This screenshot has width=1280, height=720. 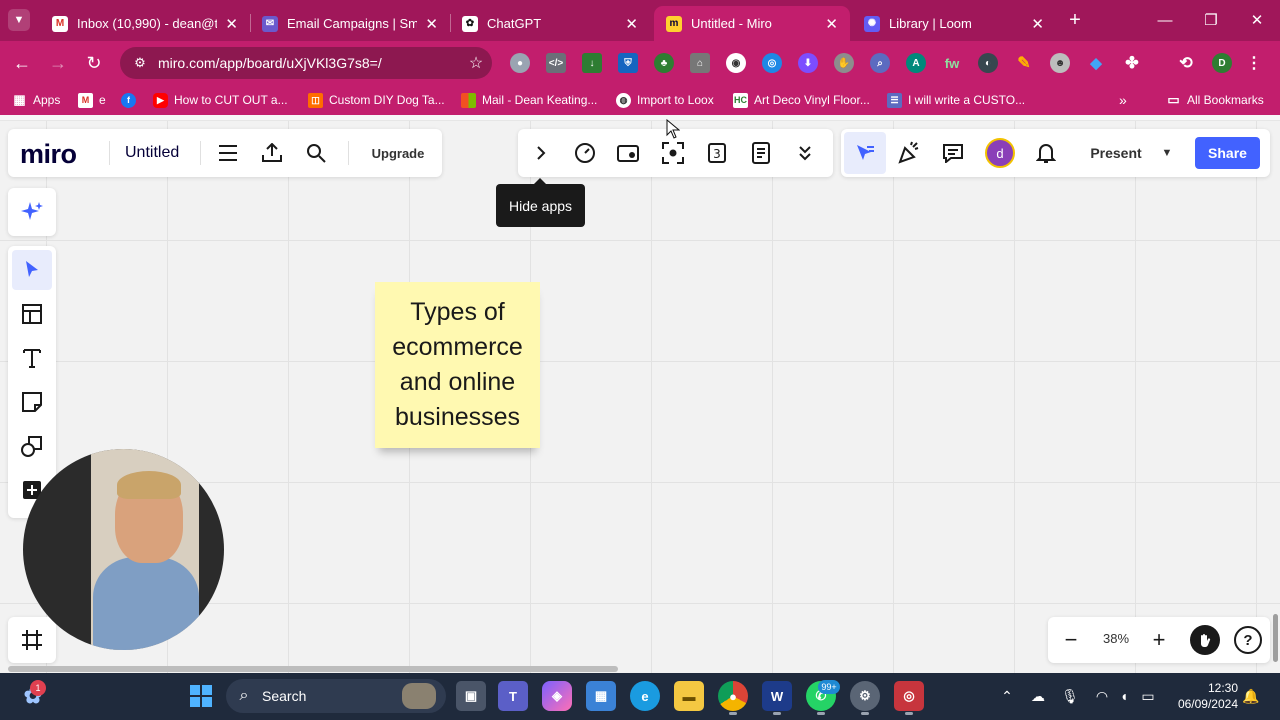 What do you see at coordinates (19, 20) in the screenshot?
I see `tab-search-dropdown-icon: ▼` at bounding box center [19, 20].